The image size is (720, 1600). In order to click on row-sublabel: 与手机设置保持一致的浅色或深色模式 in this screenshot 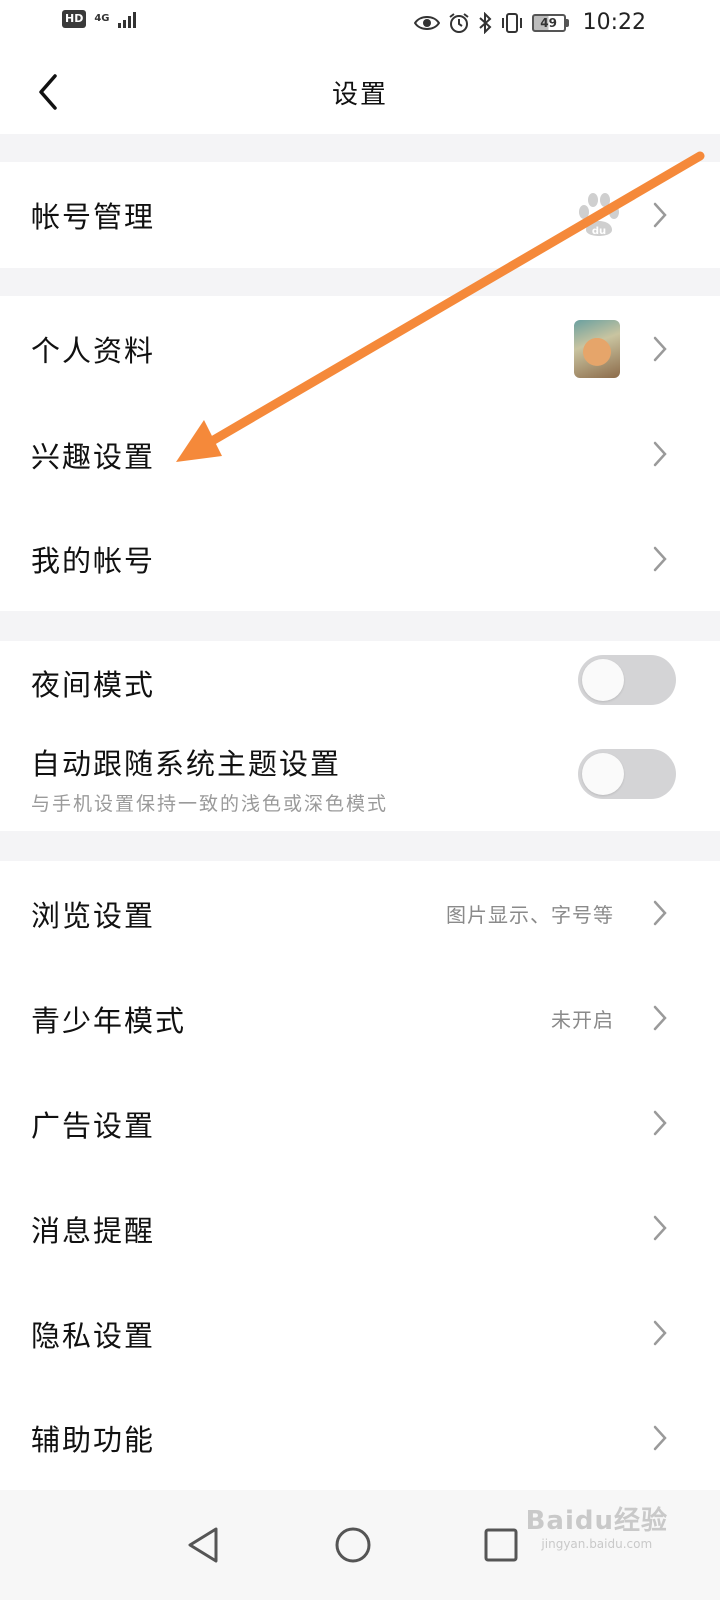, I will do `click(210, 804)`.